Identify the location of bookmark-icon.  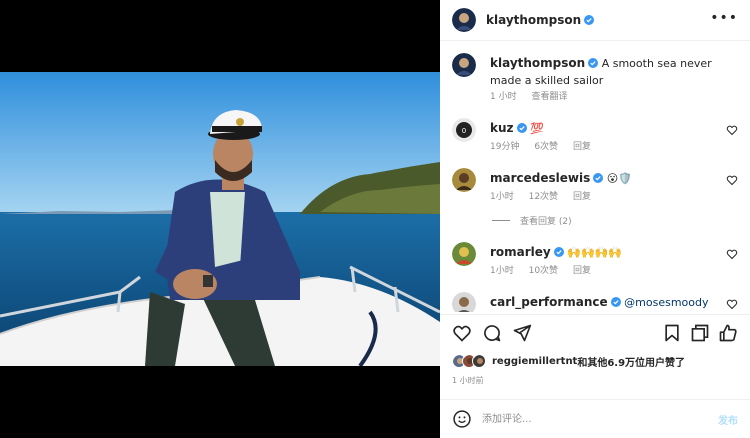
(700, 333).